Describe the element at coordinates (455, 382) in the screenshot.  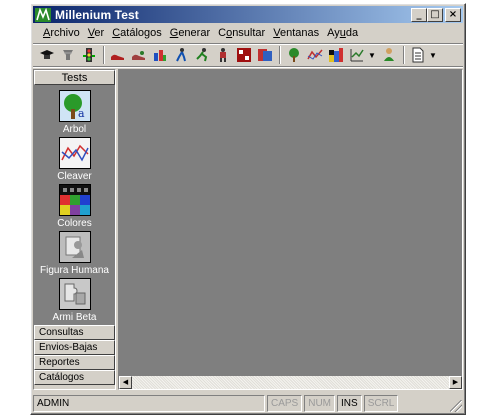
I see `scroll-right-arrow-icon: ▶` at that location.